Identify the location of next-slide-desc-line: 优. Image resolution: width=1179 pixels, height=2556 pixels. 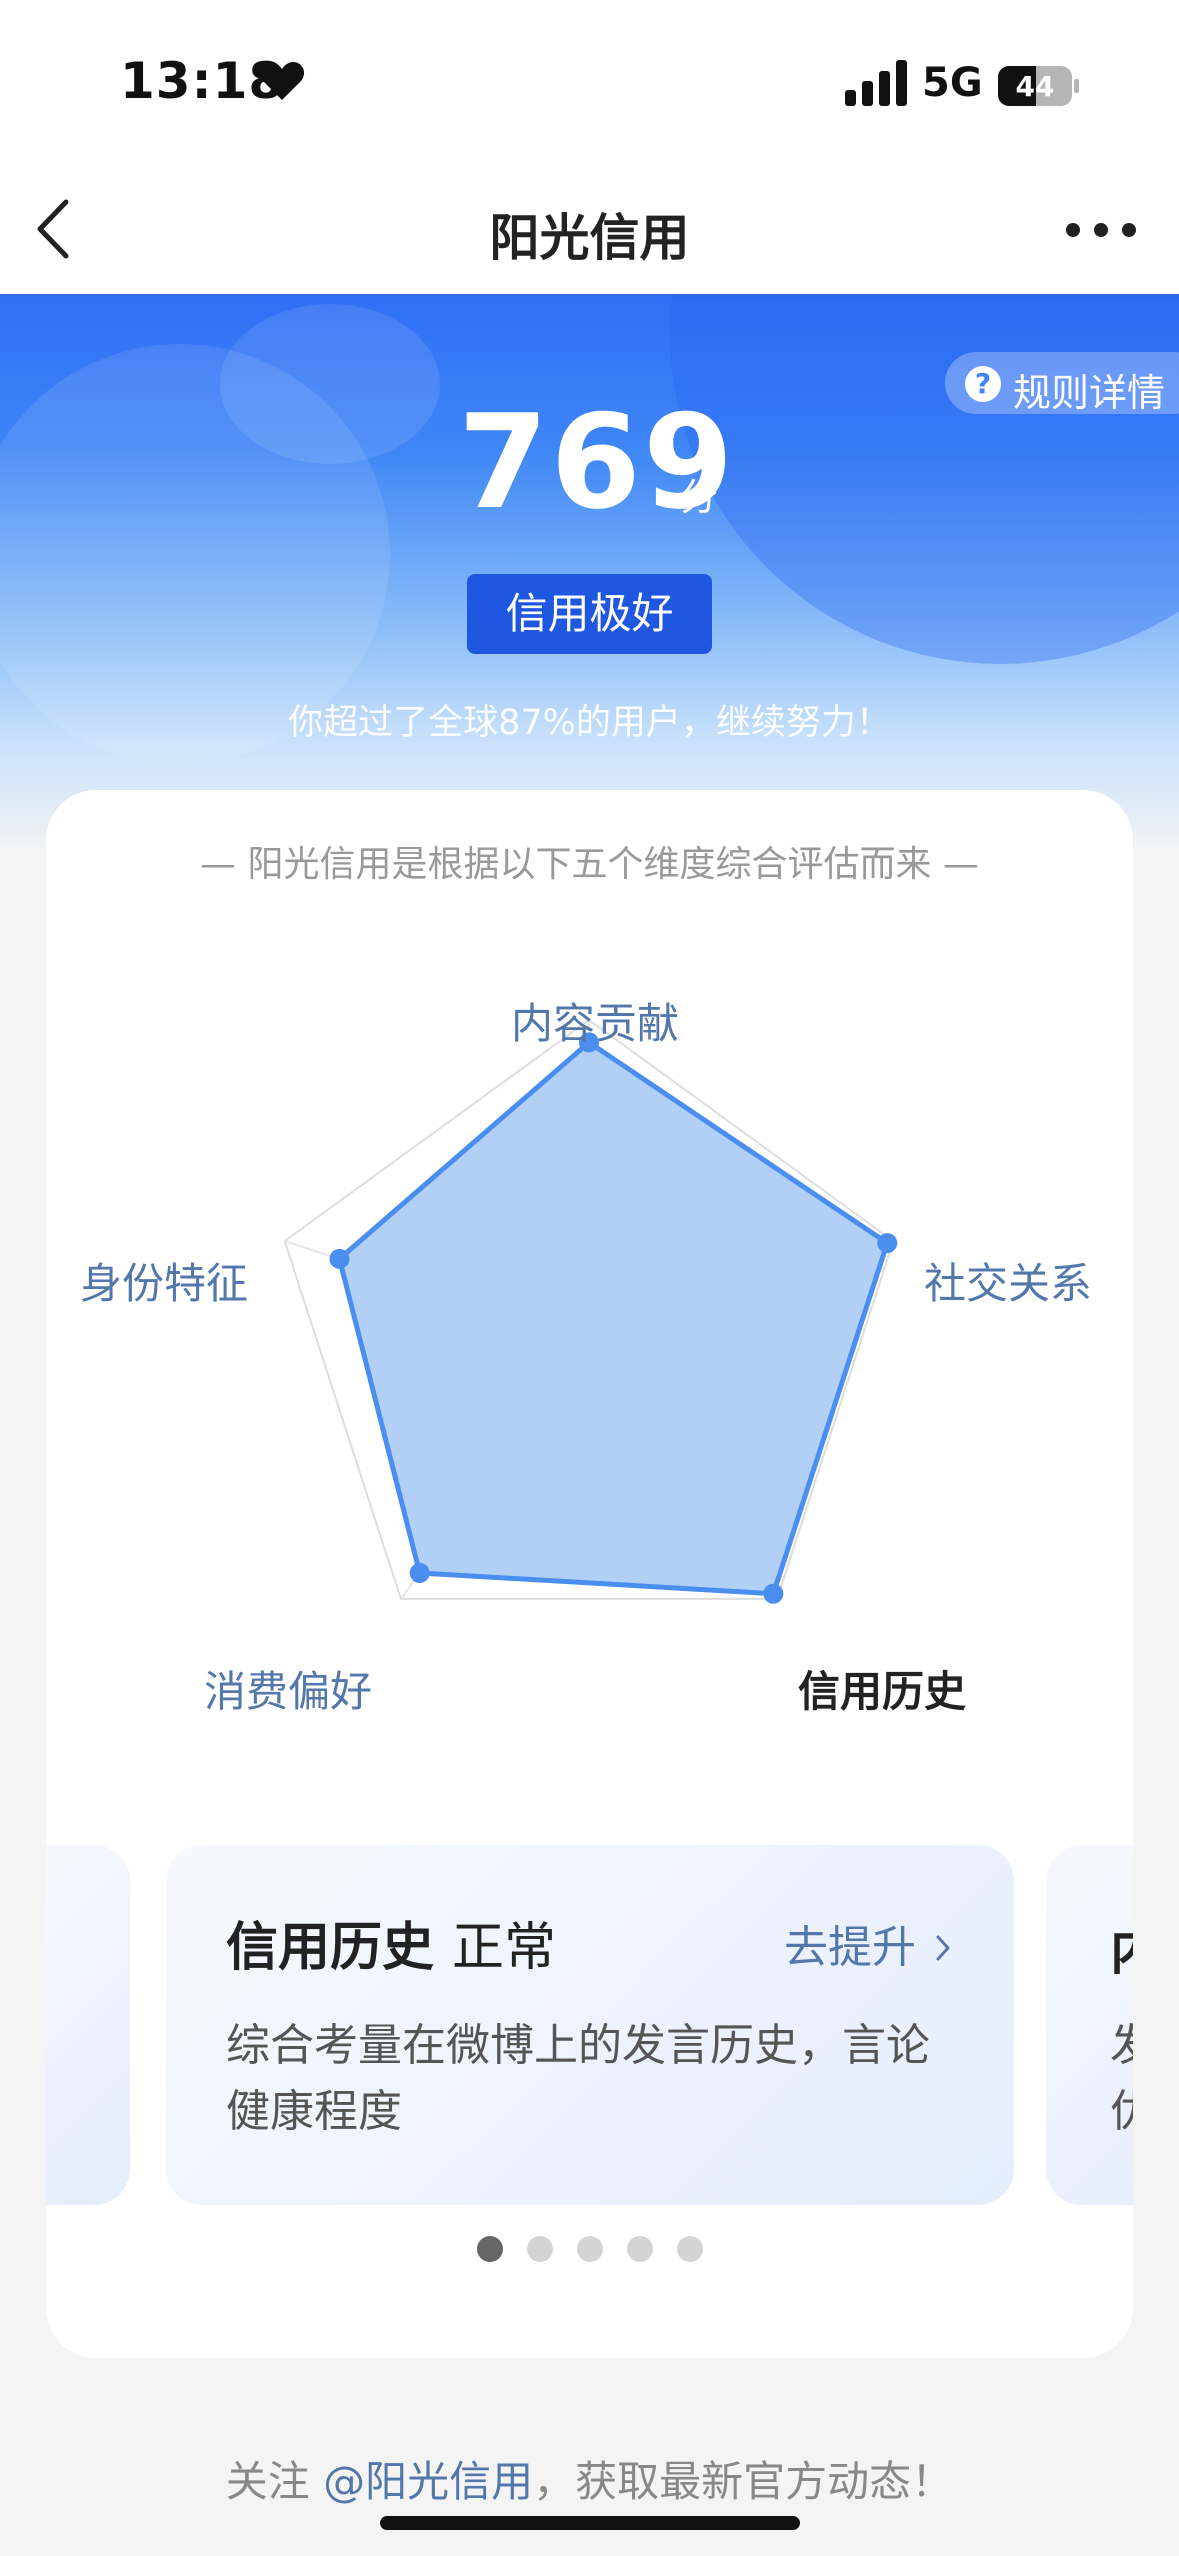
(1121, 2111).